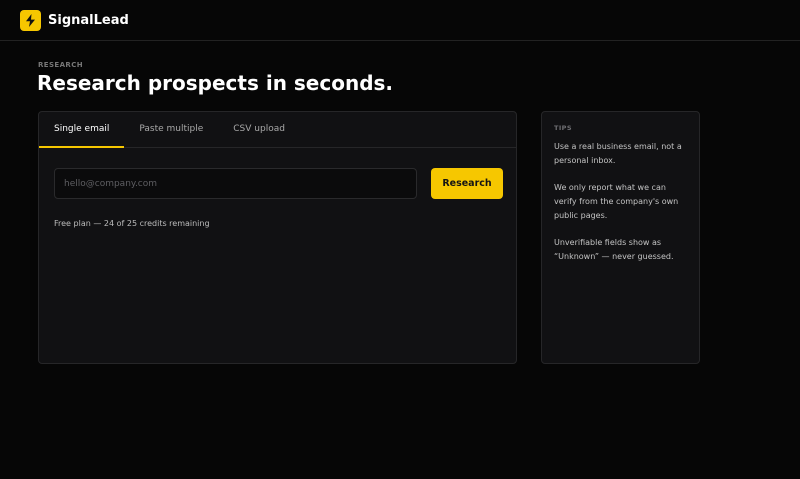  I want to click on lightning-bolt-icon, so click(30, 20).